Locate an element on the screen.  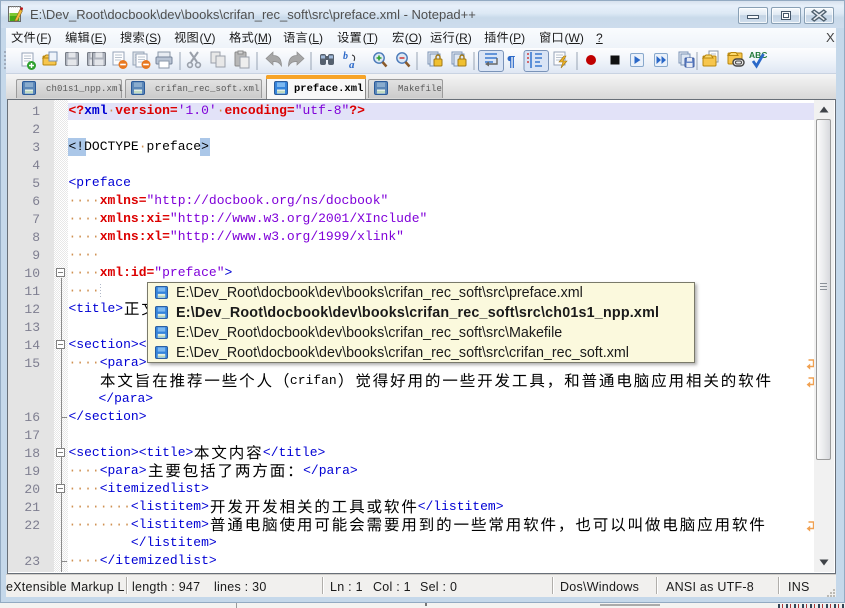
svg-text: b is located at coordinates (345, 56).